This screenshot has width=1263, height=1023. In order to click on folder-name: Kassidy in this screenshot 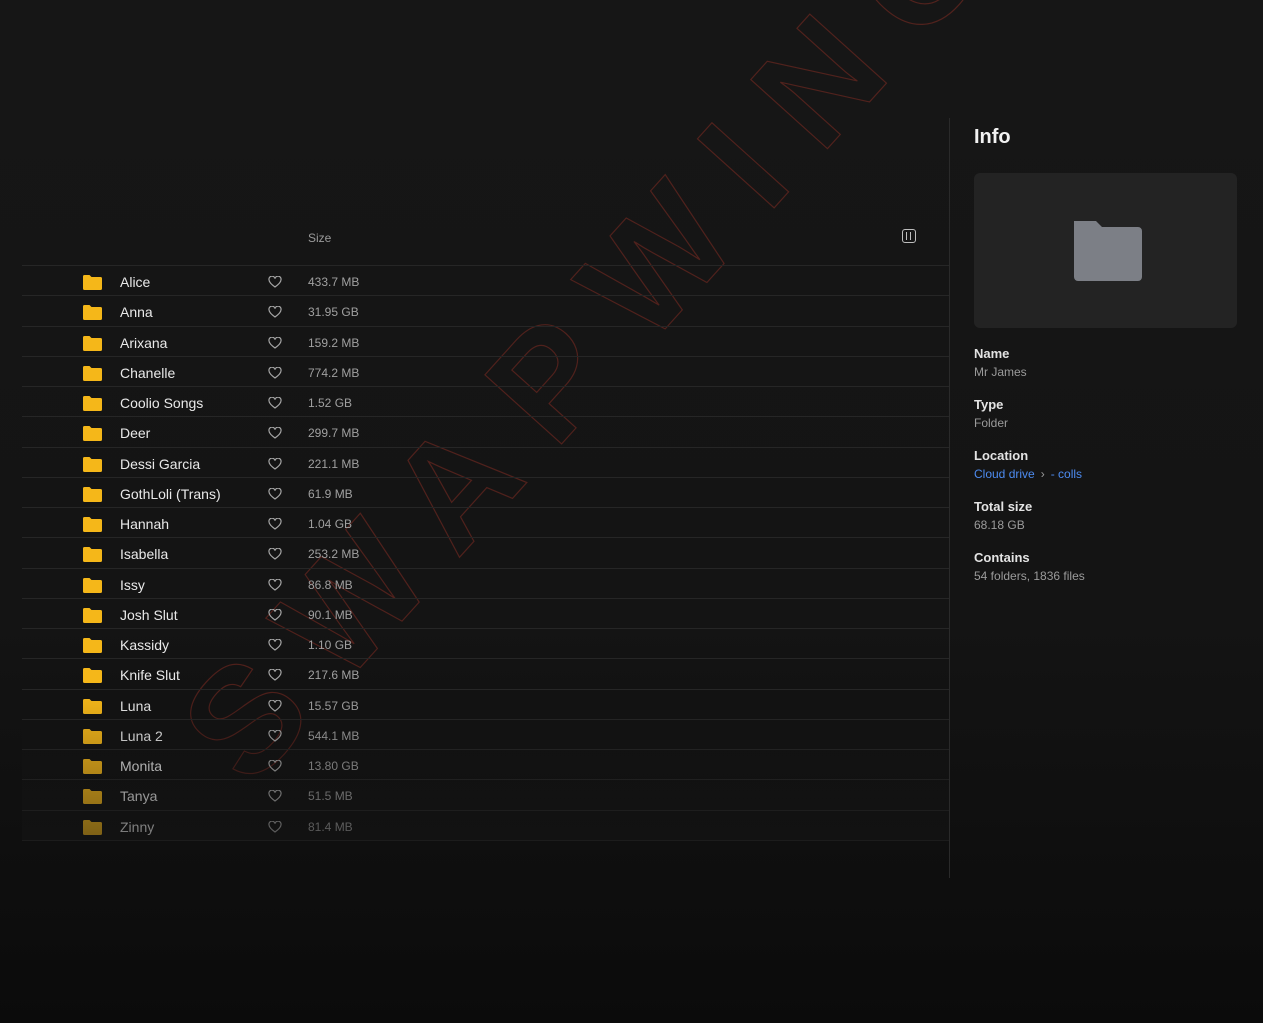, I will do `click(144, 645)`.